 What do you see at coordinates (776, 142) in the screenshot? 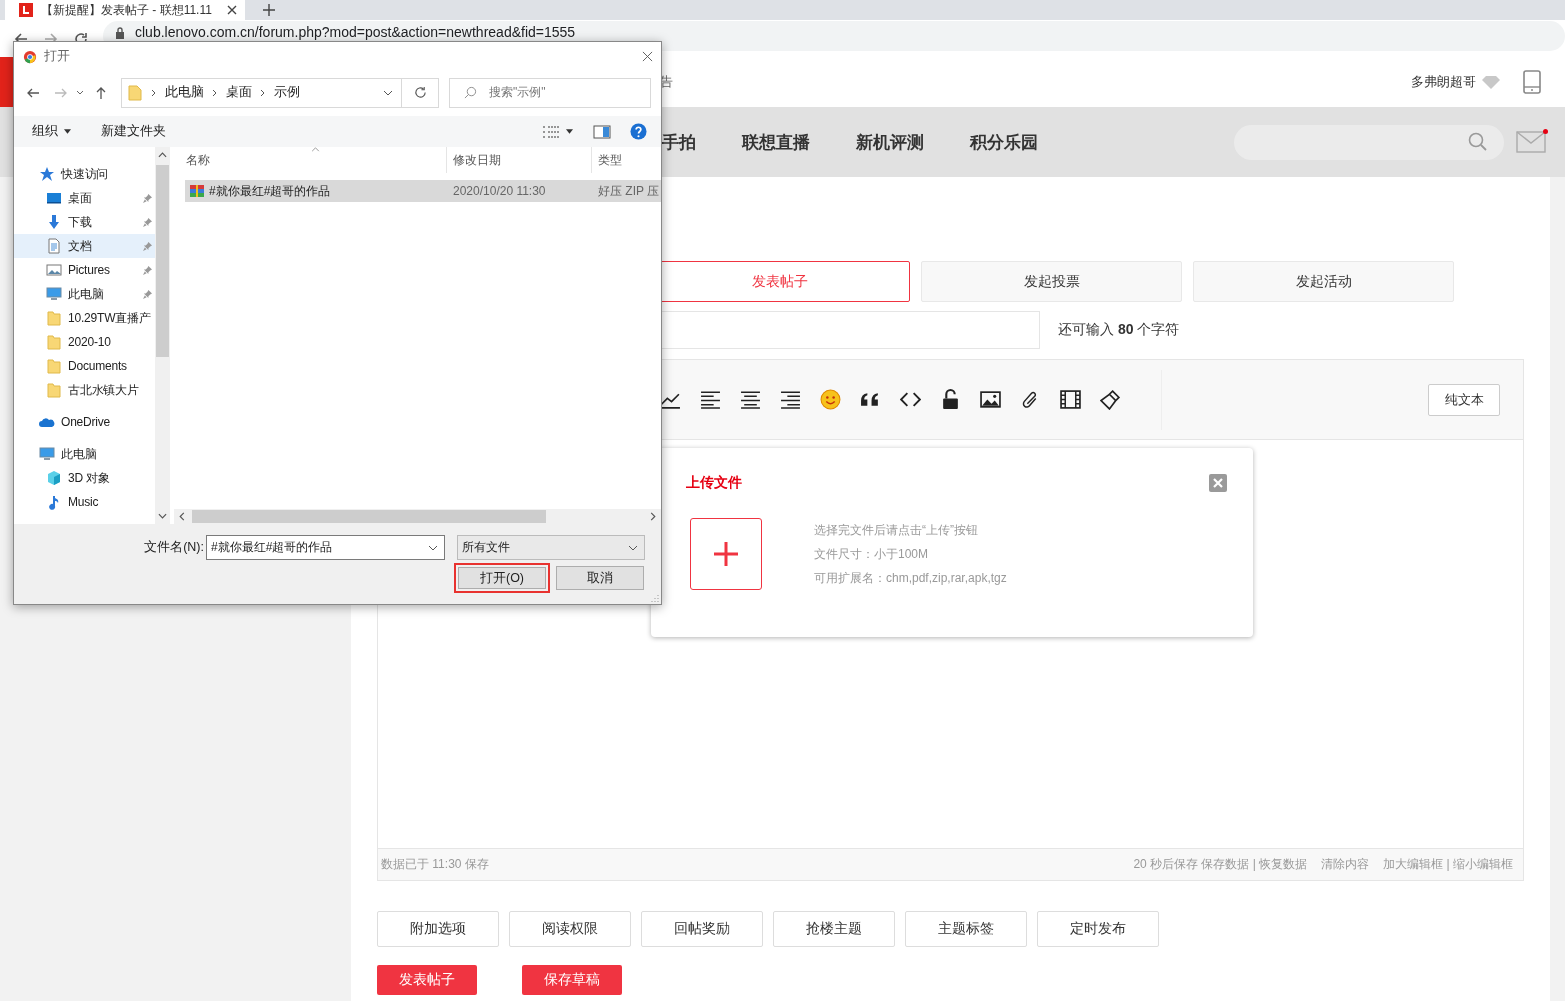
I see `nav-link: 联想直播` at bounding box center [776, 142].